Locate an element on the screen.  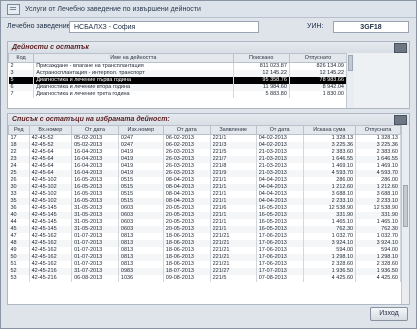
patients-cell: 25 is located at coordinates (19, 173).